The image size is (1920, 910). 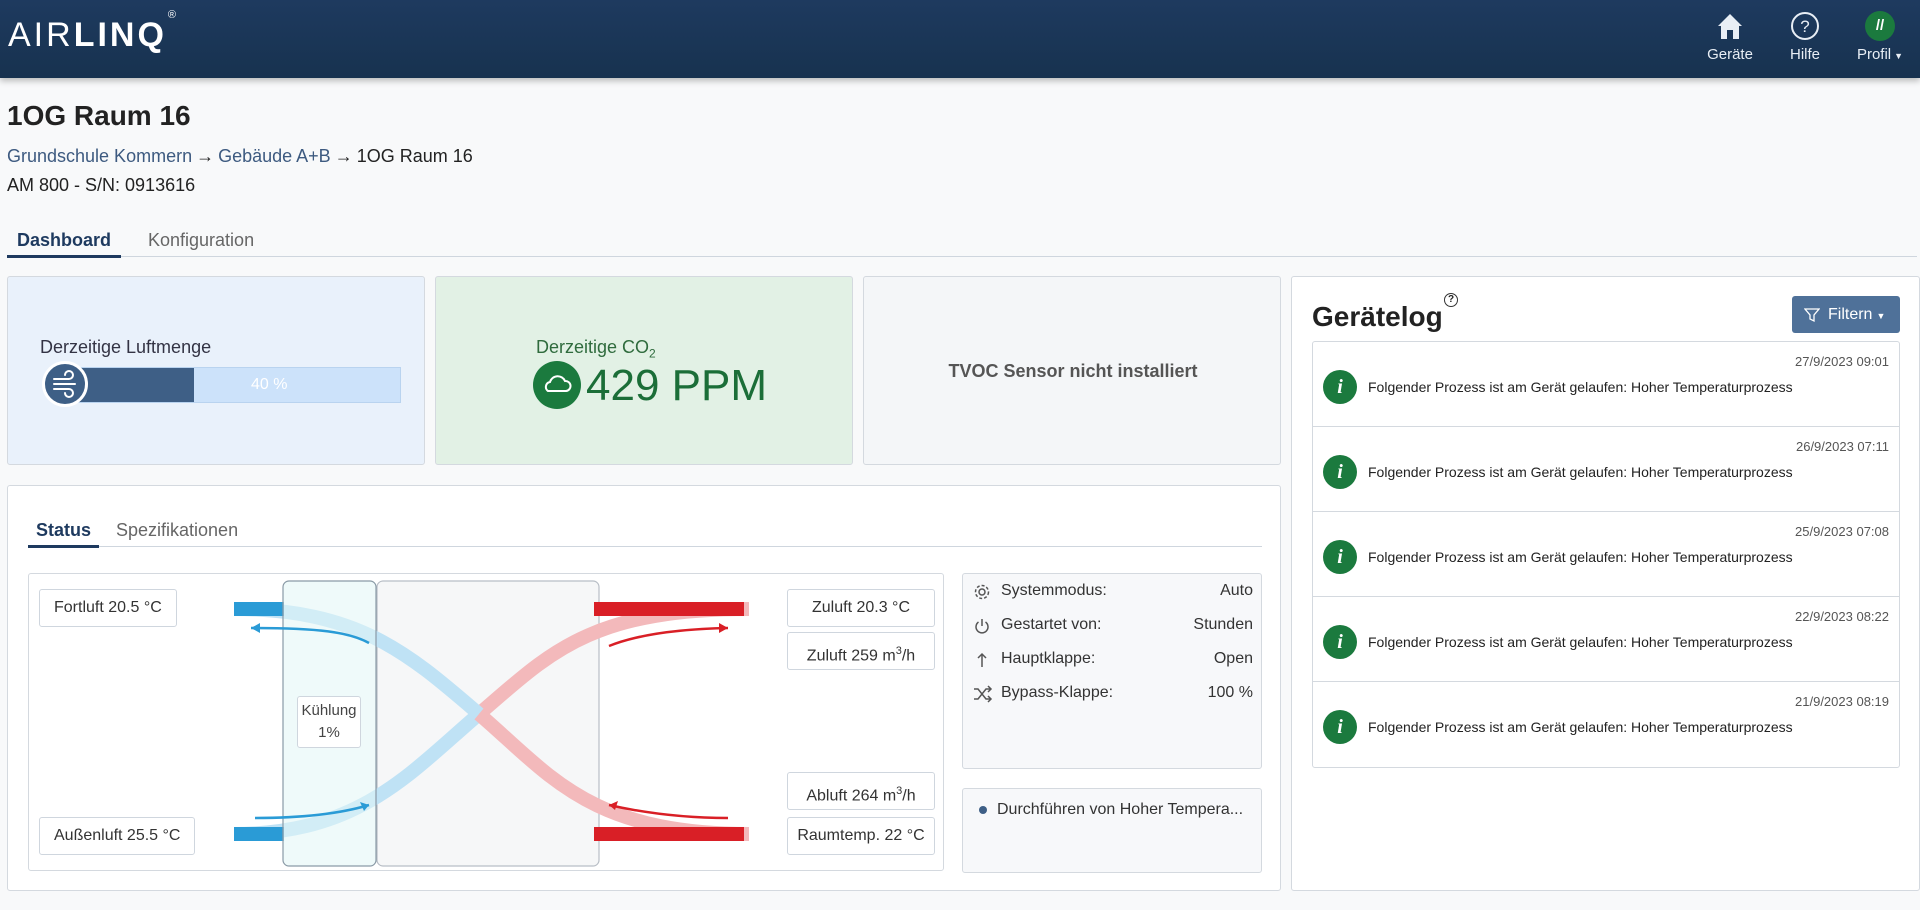 What do you see at coordinates (1113, 661) in the screenshot?
I see `main-damper-row: Hauptklappe: Open` at bounding box center [1113, 661].